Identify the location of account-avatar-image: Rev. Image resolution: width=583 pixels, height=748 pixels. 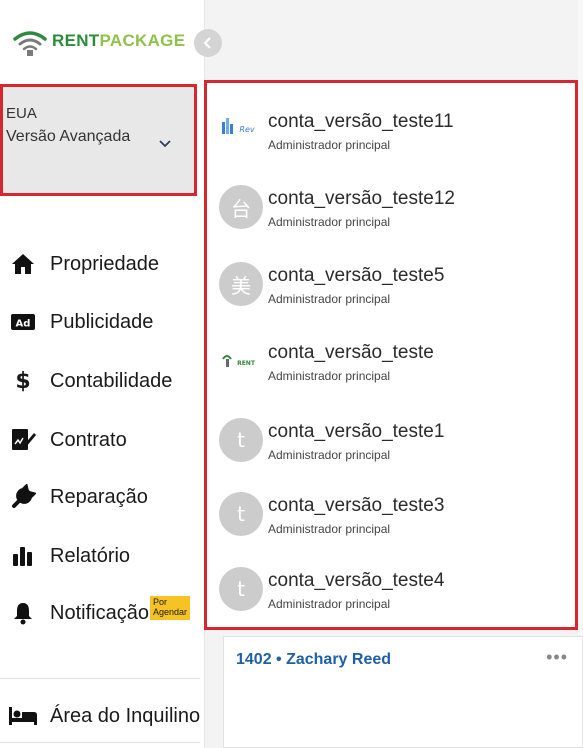
(241, 130).